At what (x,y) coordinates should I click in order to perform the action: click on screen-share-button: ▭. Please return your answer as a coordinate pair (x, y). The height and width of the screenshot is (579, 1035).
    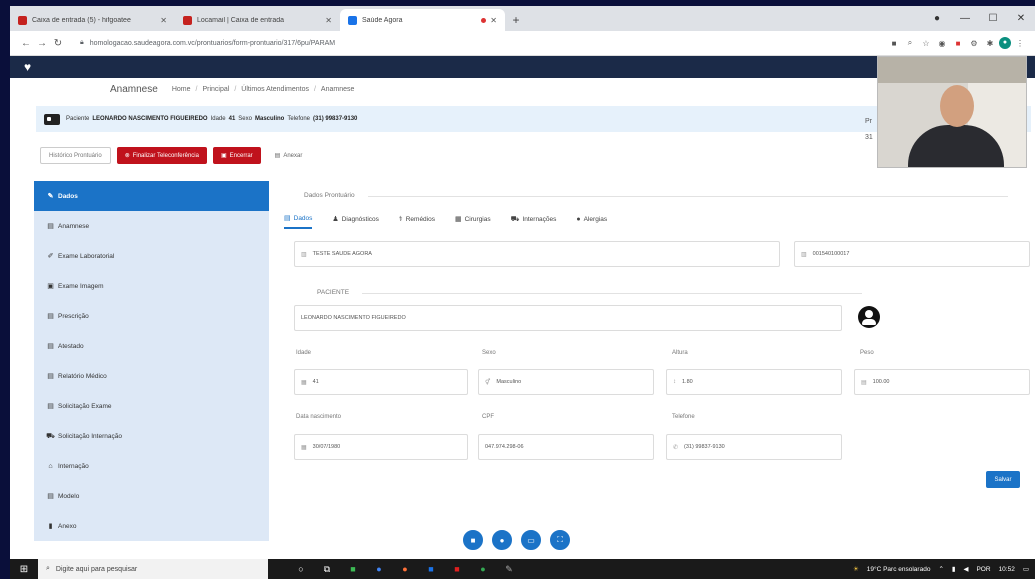
    Looking at the image, I should click on (531, 540).